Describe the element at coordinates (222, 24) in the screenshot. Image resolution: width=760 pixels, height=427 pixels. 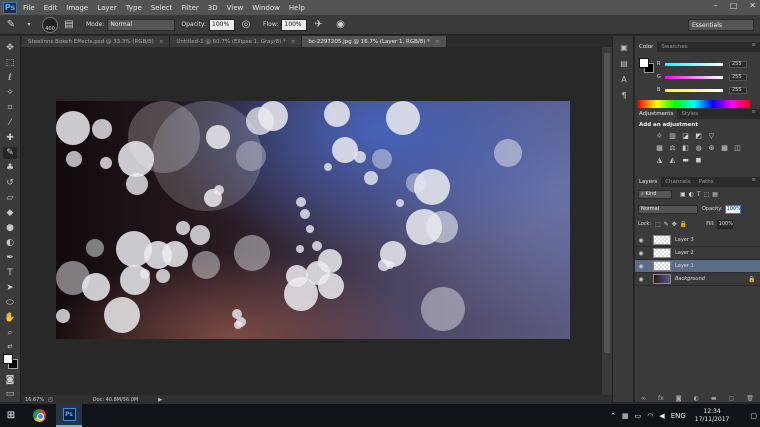
I see `opacity-input: 100%` at that location.